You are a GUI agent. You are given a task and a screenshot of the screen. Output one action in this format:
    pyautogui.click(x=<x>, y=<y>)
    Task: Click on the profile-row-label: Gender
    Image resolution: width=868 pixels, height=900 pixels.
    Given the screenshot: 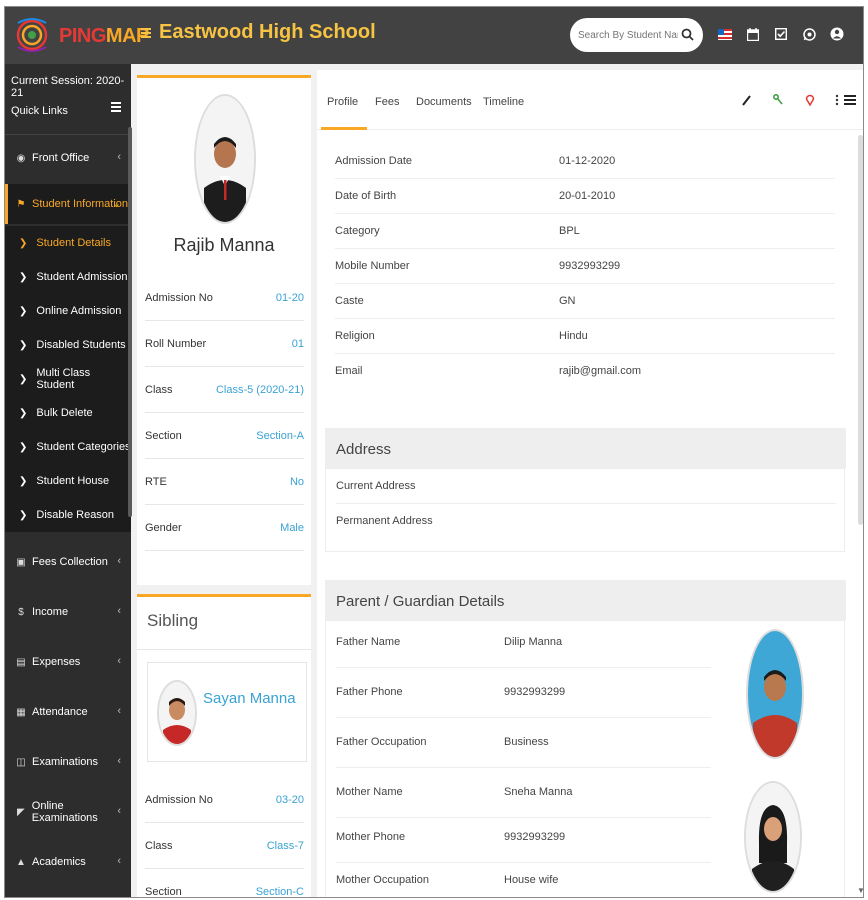 What is the action you would take?
    pyautogui.click(x=163, y=527)
    